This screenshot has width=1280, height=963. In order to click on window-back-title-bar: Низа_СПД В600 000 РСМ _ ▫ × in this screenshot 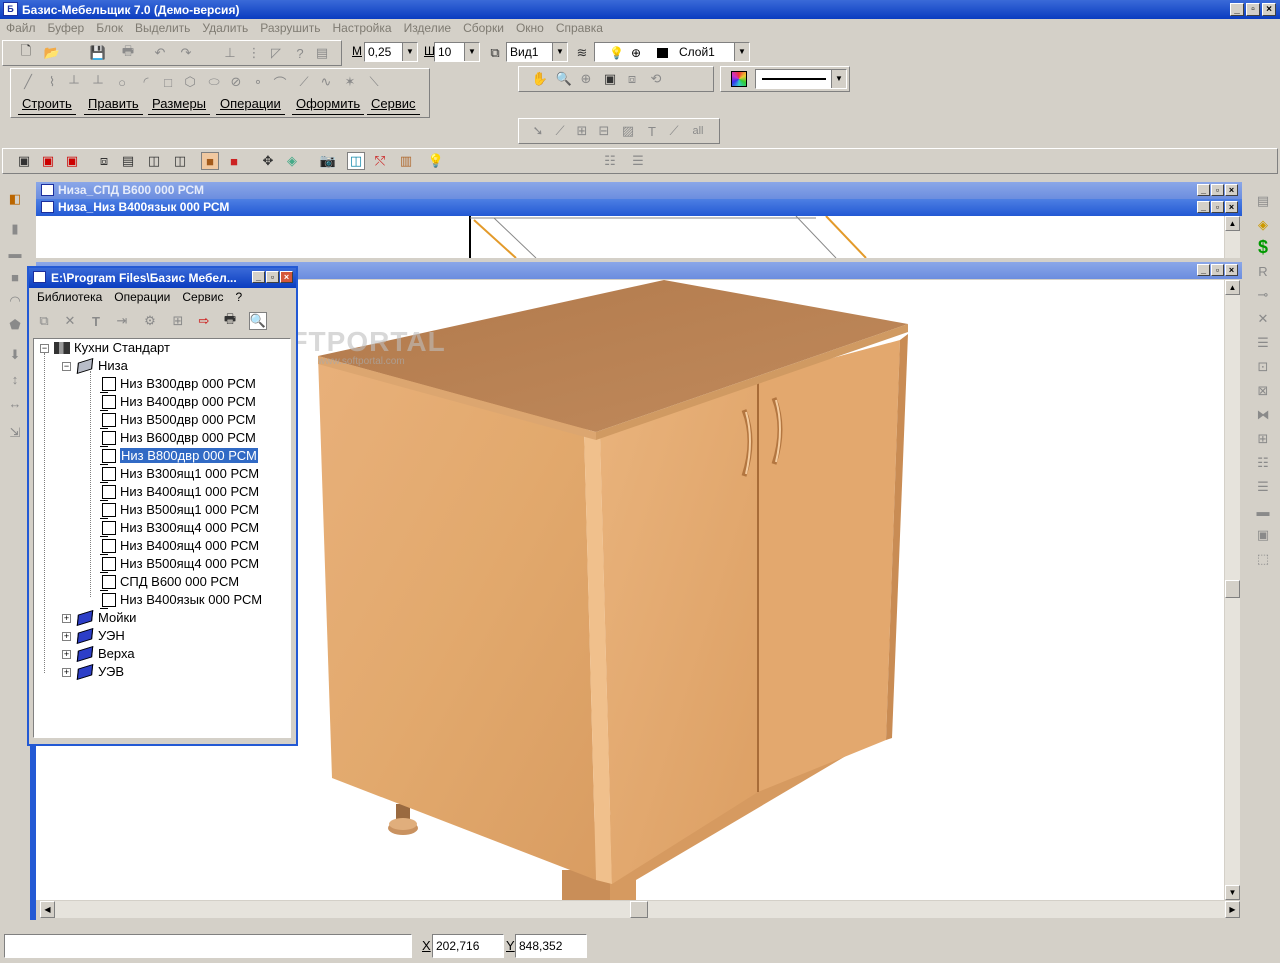, I will do `click(639, 190)`.